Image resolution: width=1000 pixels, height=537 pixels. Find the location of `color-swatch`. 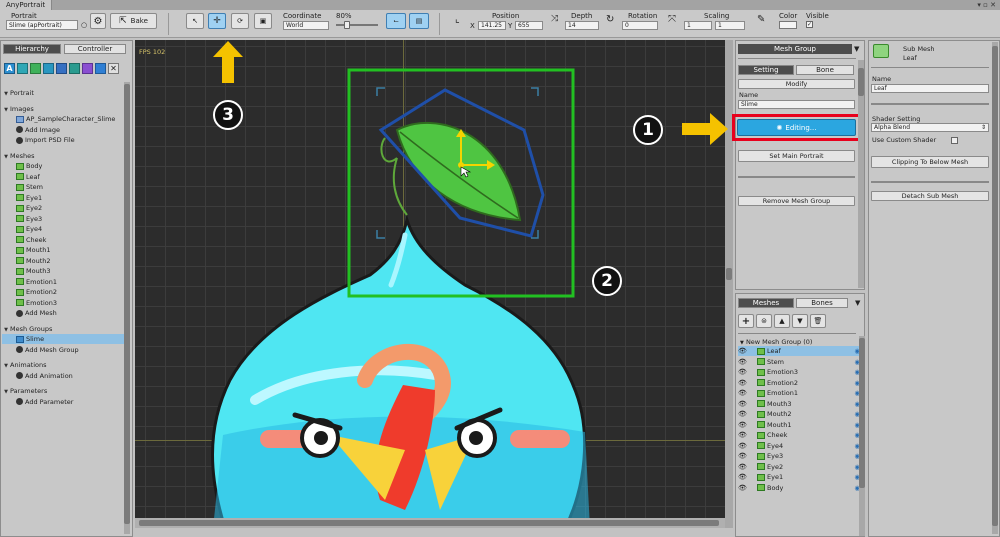

color-swatch is located at coordinates (788, 25).